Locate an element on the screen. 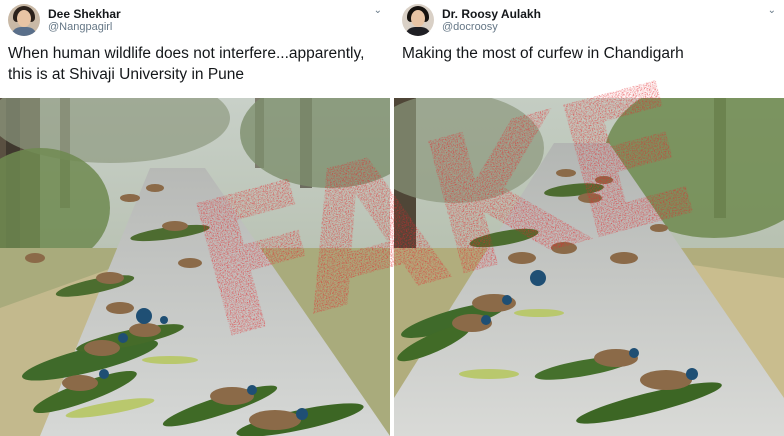 This screenshot has width=784, height=436. tweet-text: Making the most of curfew in Chandigarh is located at coordinates (543, 53).